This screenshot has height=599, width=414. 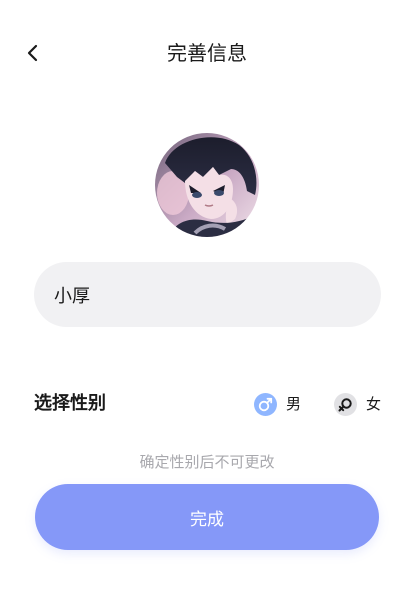 What do you see at coordinates (265, 404) in the screenshot?
I see `male-icon` at bounding box center [265, 404].